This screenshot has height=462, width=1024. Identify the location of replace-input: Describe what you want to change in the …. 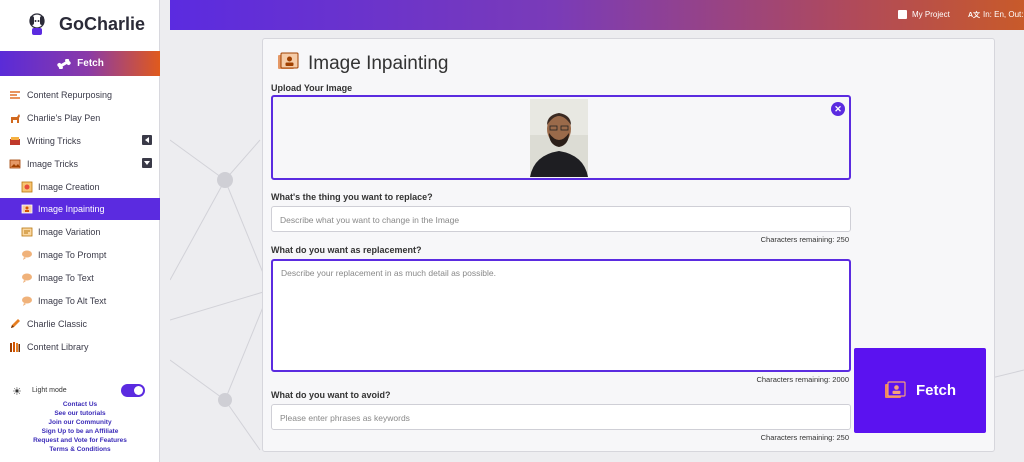
(561, 219).